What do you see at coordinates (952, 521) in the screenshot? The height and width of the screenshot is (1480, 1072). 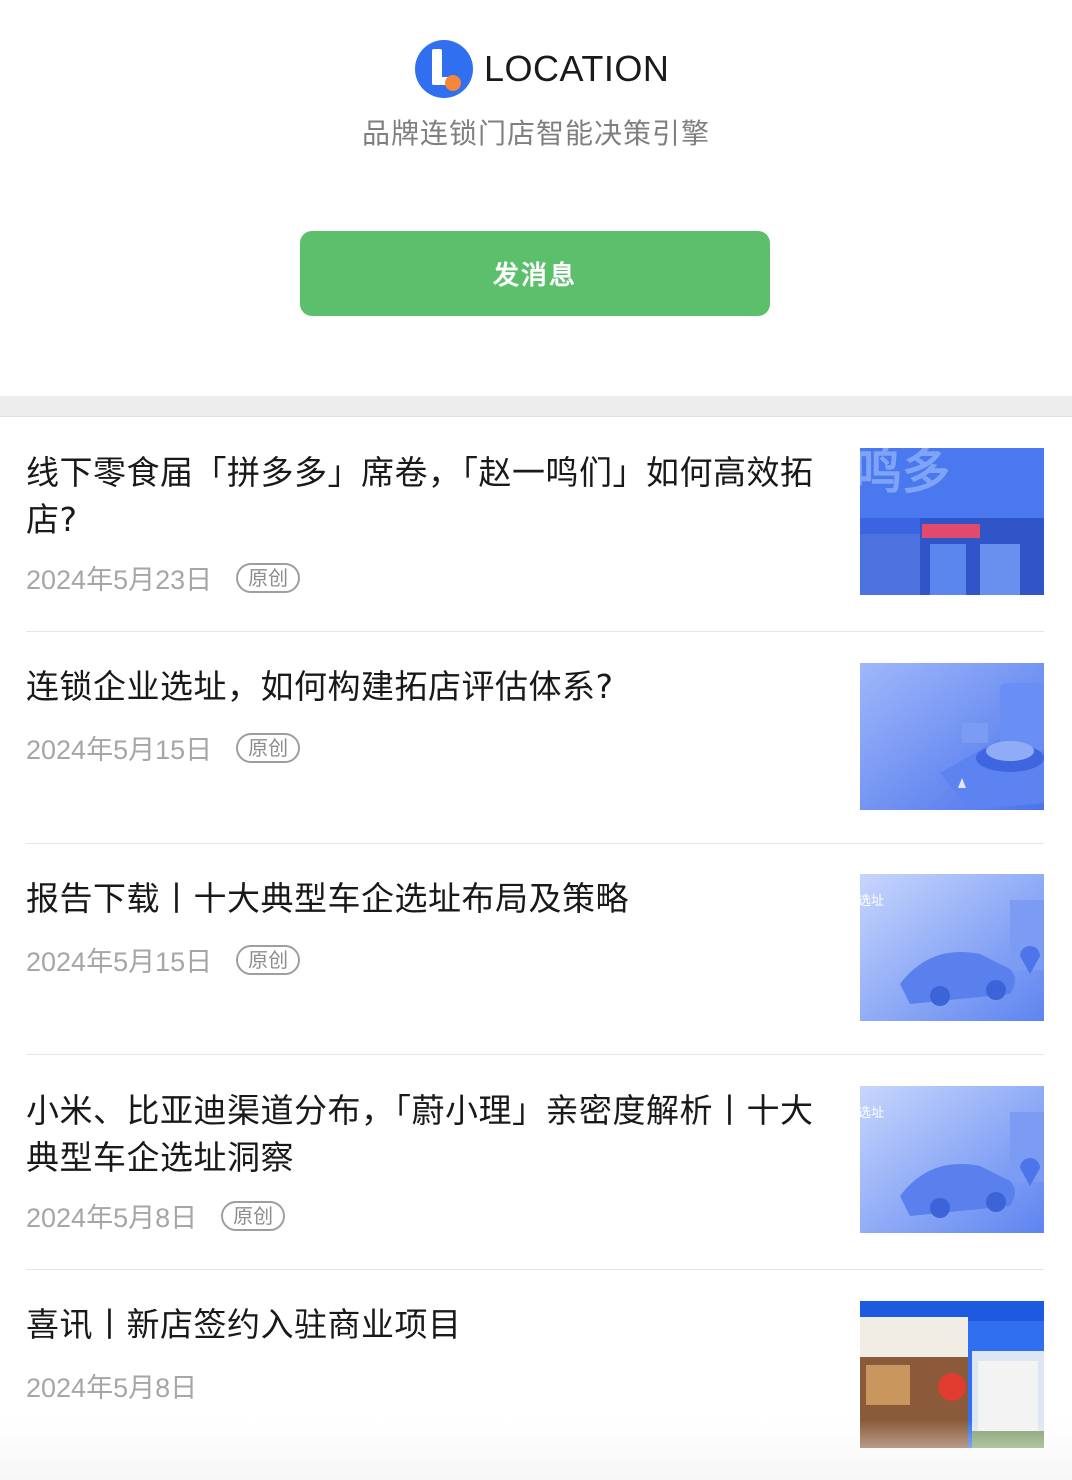 I see `article-thumbnail: 鸣多` at bounding box center [952, 521].